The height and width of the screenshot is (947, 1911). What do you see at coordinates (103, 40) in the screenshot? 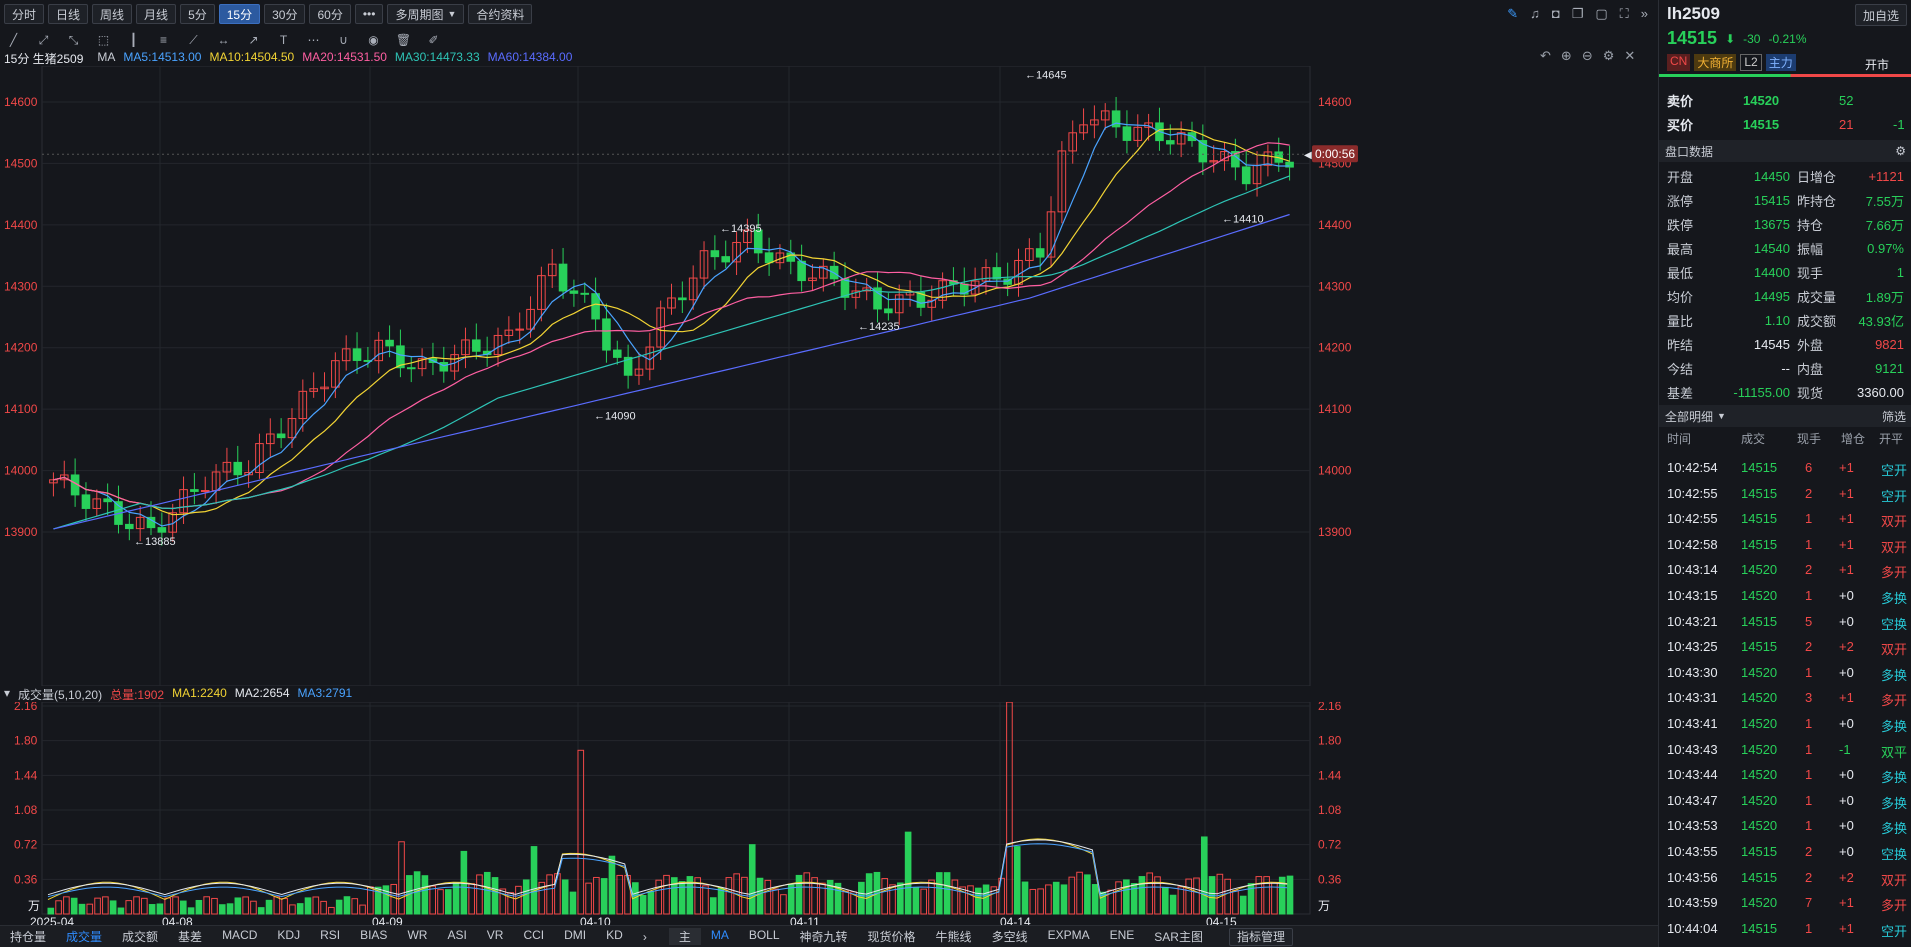
I see `shape-tool-icon: ⬚` at bounding box center [103, 40].